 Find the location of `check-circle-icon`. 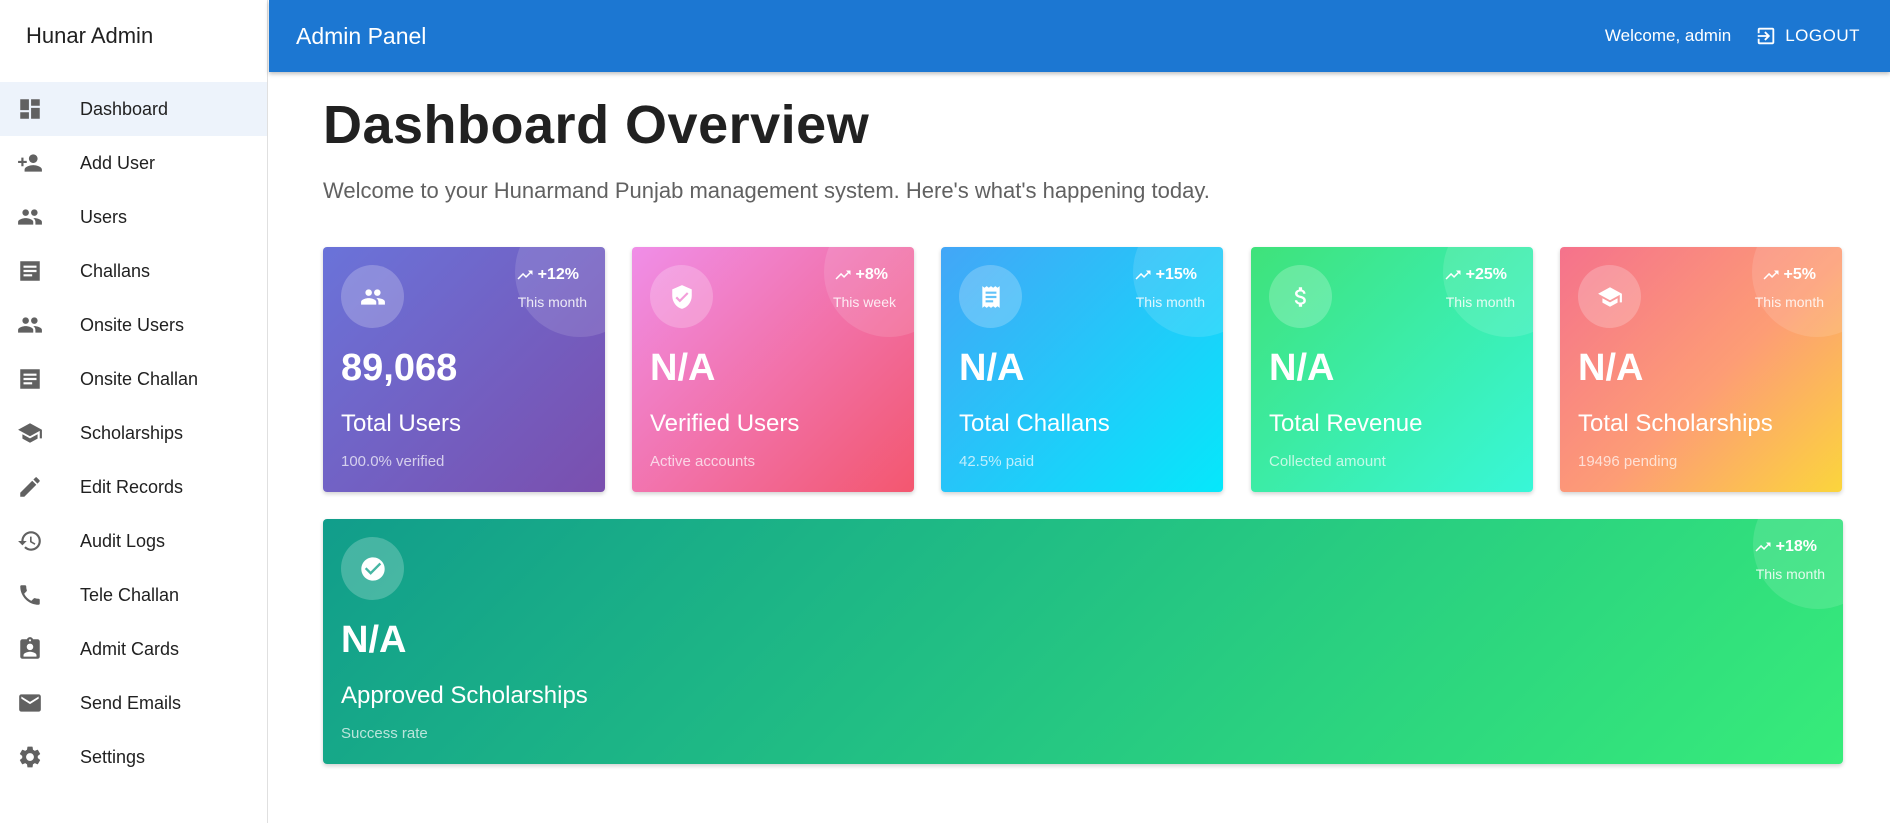

check-circle-icon is located at coordinates (372, 568).